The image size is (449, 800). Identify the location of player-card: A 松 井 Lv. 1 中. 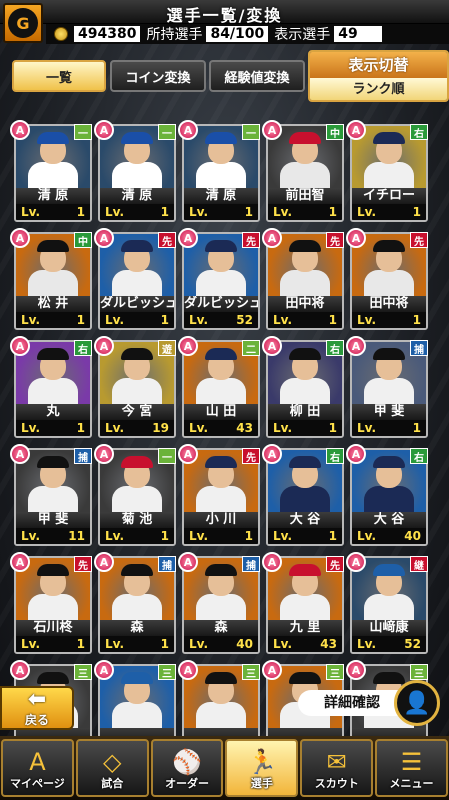
(51, 279).